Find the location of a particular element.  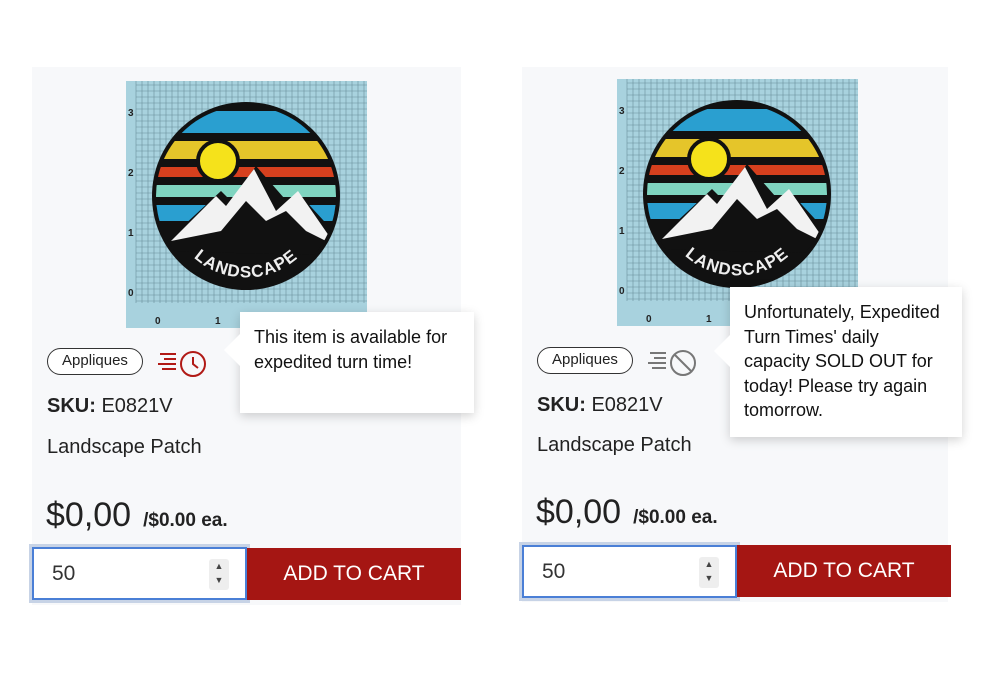

expedited-clock-icon is located at coordinates (182, 363).